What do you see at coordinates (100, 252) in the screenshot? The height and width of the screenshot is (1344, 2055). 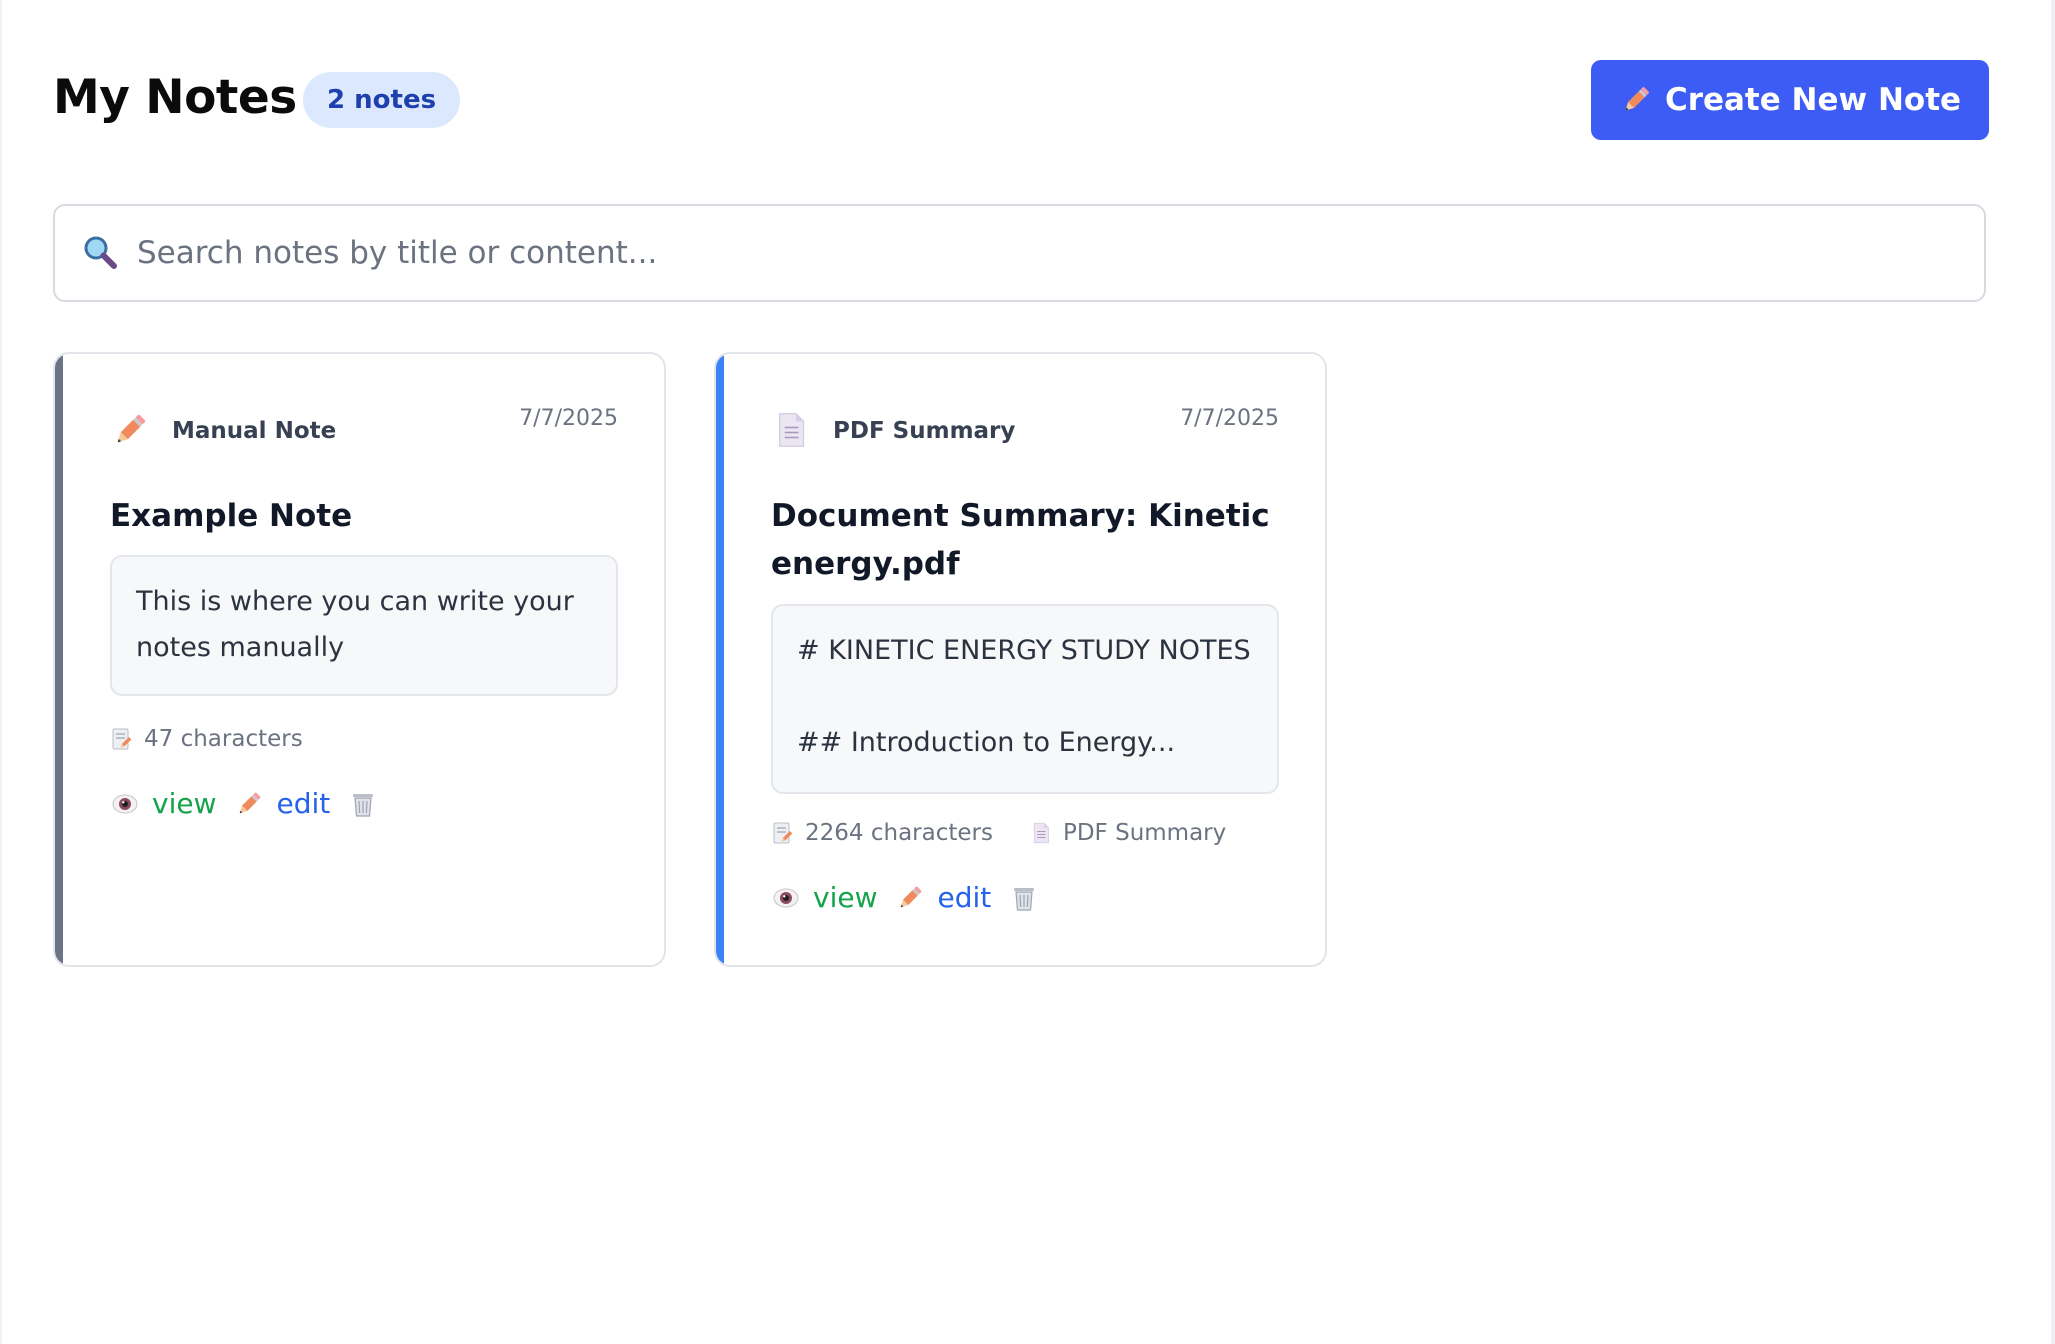 I see `magnifier-icon` at bounding box center [100, 252].